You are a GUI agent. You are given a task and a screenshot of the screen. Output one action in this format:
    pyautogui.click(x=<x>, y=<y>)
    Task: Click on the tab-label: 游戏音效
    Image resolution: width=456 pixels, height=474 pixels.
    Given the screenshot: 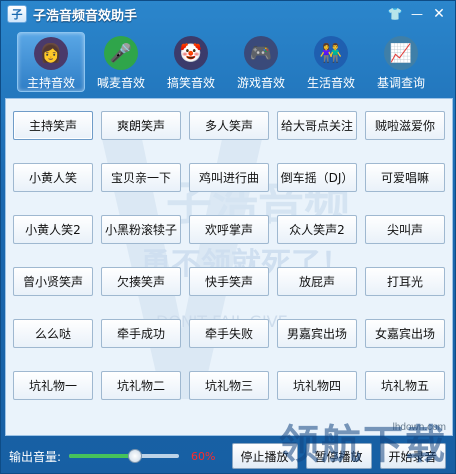 What is the action you would take?
    pyautogui.click(x=260, y=83)
    